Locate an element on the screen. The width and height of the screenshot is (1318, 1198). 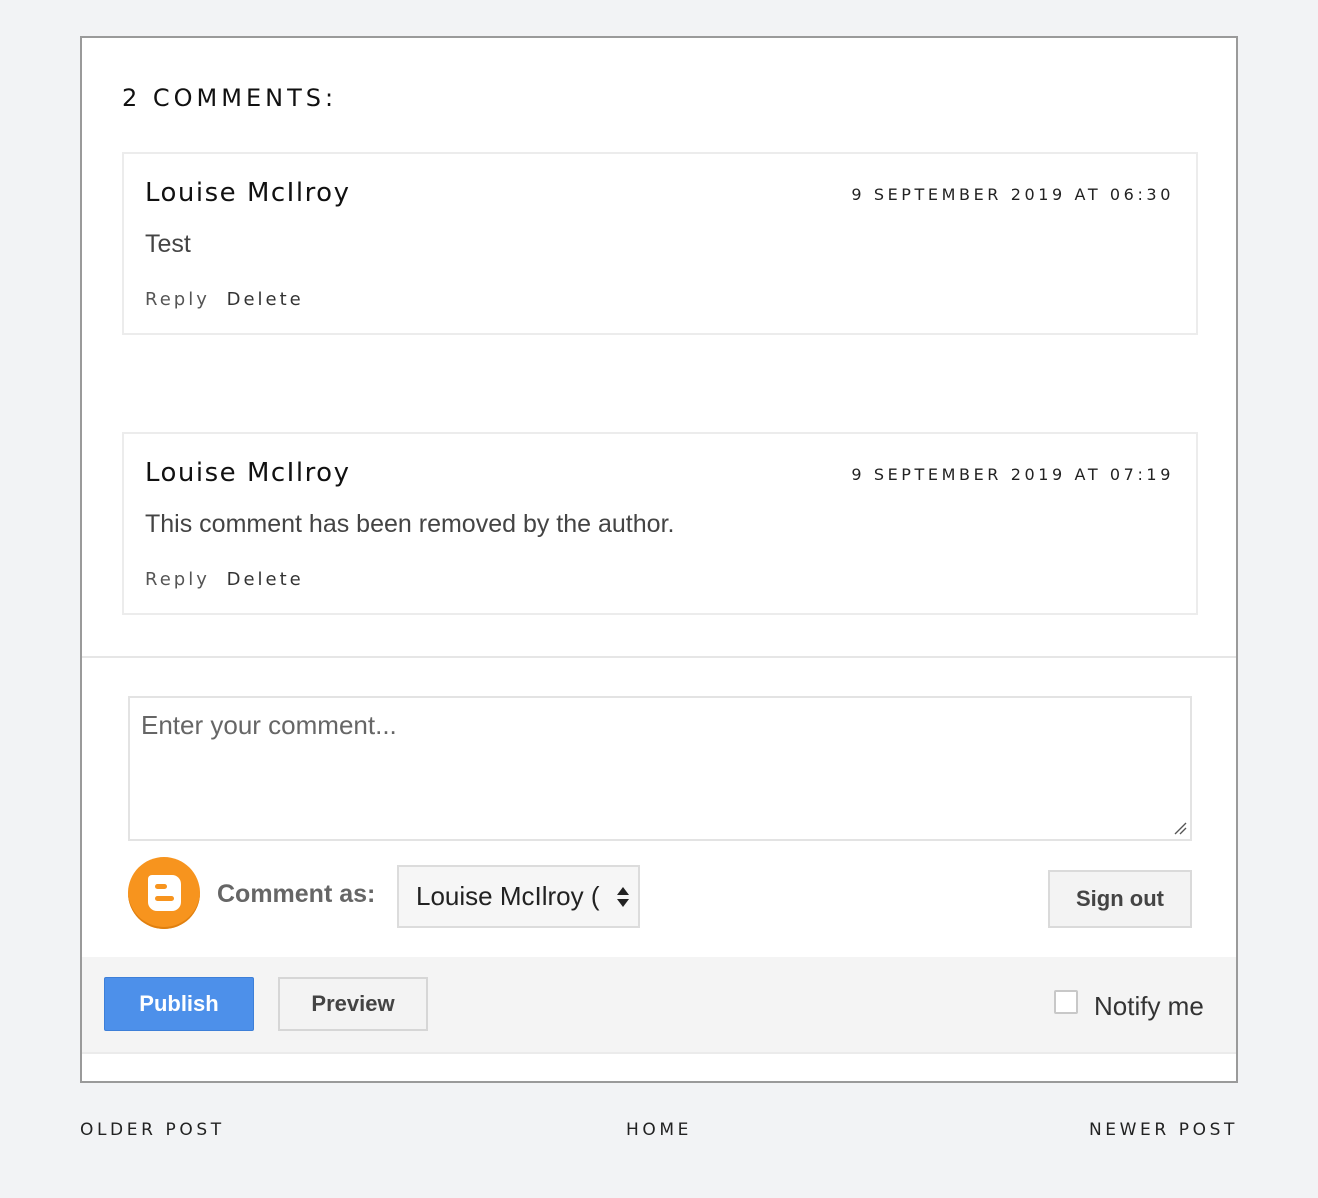
comment-timestamp: 9 SEPTEMBER 2019 AT 06:30 is located at coordinates (1012, 194).